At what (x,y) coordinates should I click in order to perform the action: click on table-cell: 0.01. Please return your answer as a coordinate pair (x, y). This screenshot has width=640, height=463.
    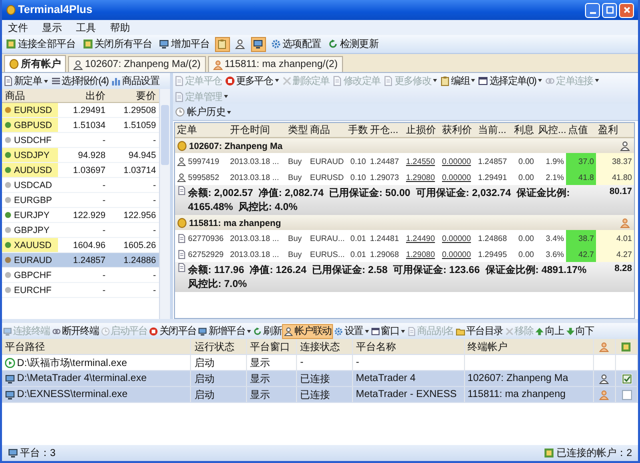
    Looking at the image, I should click on (357, 238).